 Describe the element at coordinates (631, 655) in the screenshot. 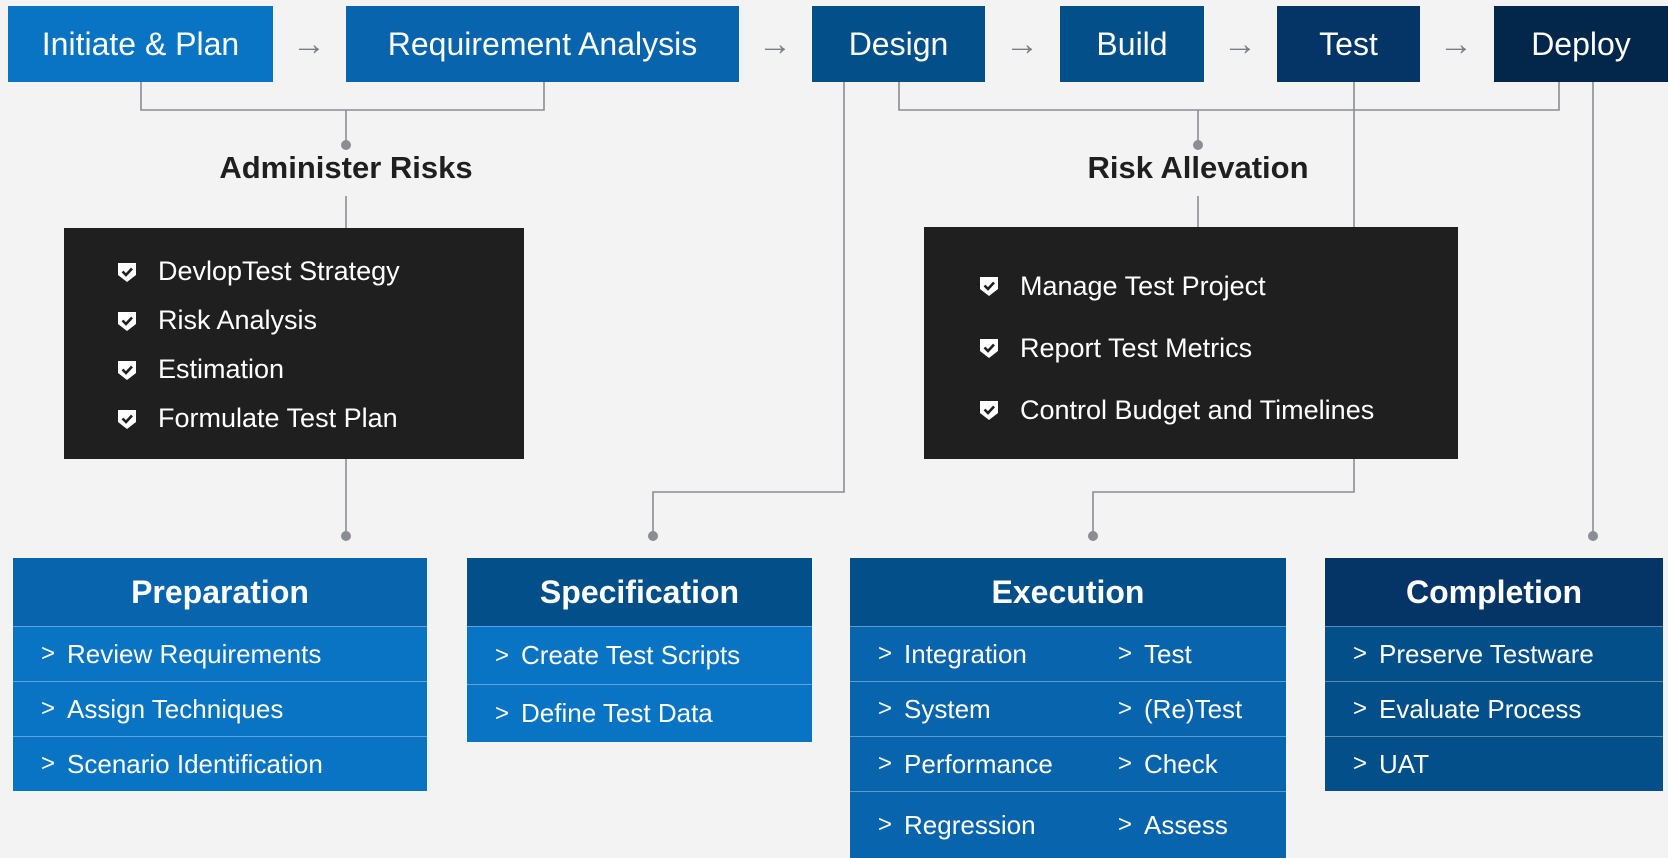

I see `specification-item-label: Create Test Scripts` at that location.